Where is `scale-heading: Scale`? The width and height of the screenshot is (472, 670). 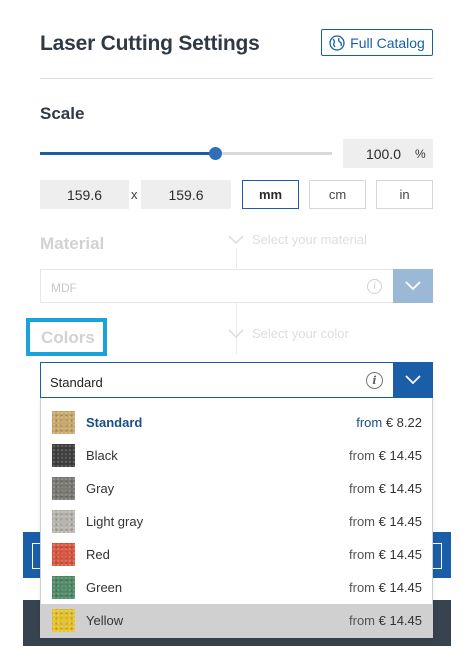 scale-heading: Scale is located at coordinates (62, 113).